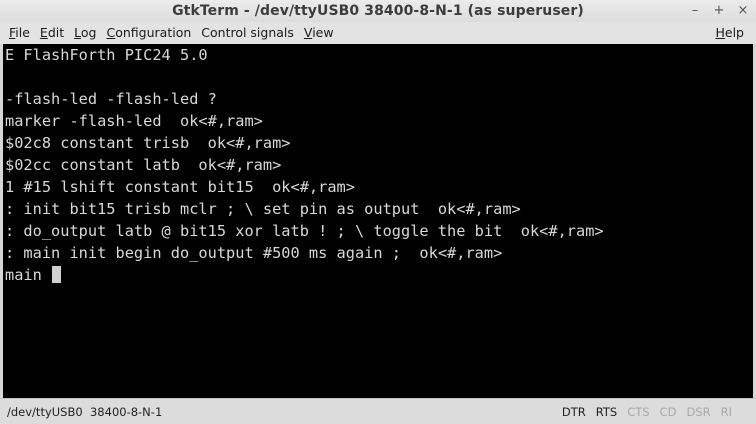  What do you see at coordinates (247, 33) in the screenshot?
I see `menu-control-signals: Control signals` at bounding box center [247, 33].